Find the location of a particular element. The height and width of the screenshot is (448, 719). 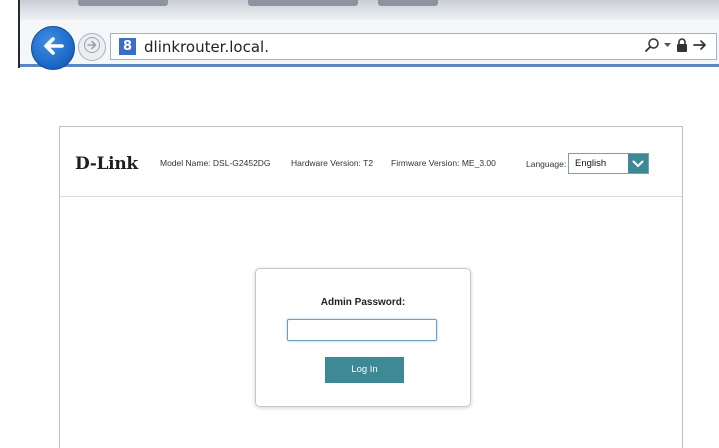

forward-button is located at coordinates (92, 47).